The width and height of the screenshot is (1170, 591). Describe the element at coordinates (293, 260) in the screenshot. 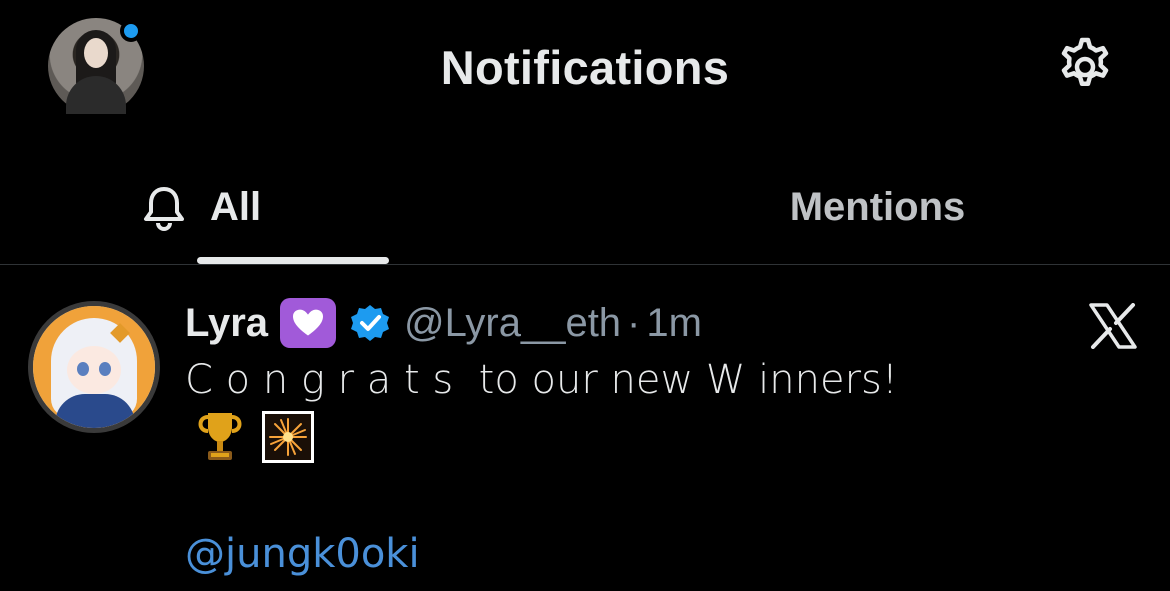

I see `tab-selected-indicator` at that location.